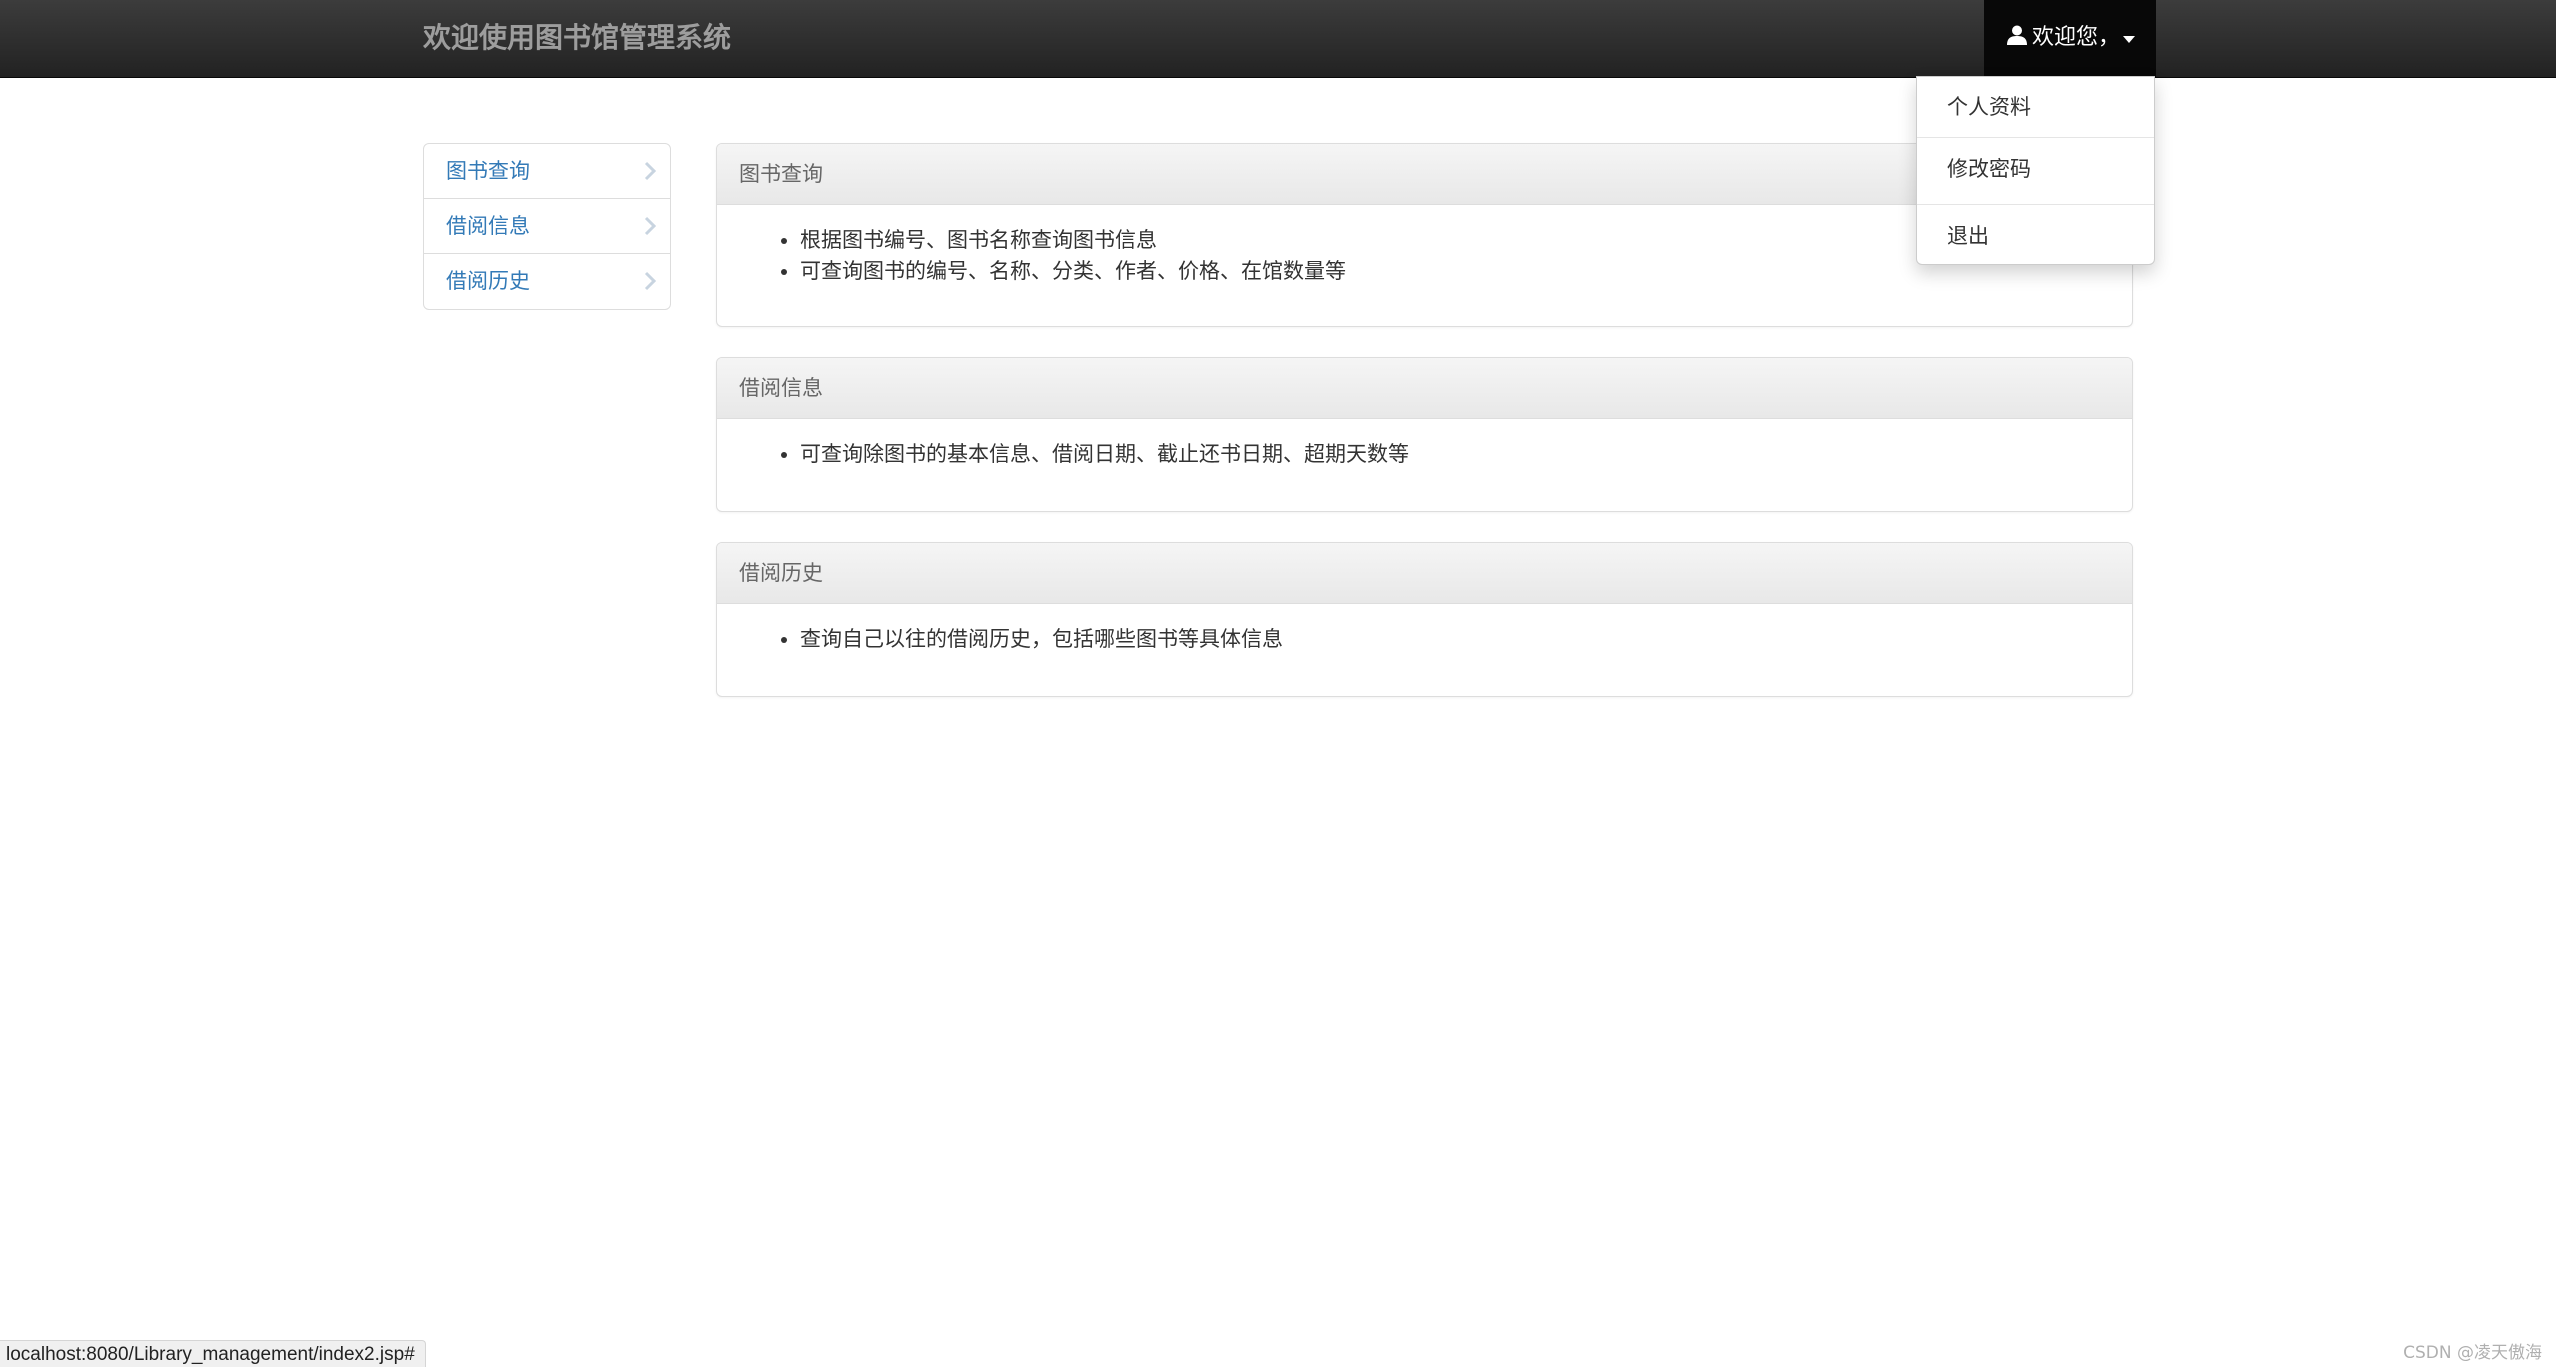 The image size is (2556, 1368). What do you see at coordinates (488, 171) in the screenshot?
I see `sidebar-item-label: 图书查询` at bounding box center [488, 171].